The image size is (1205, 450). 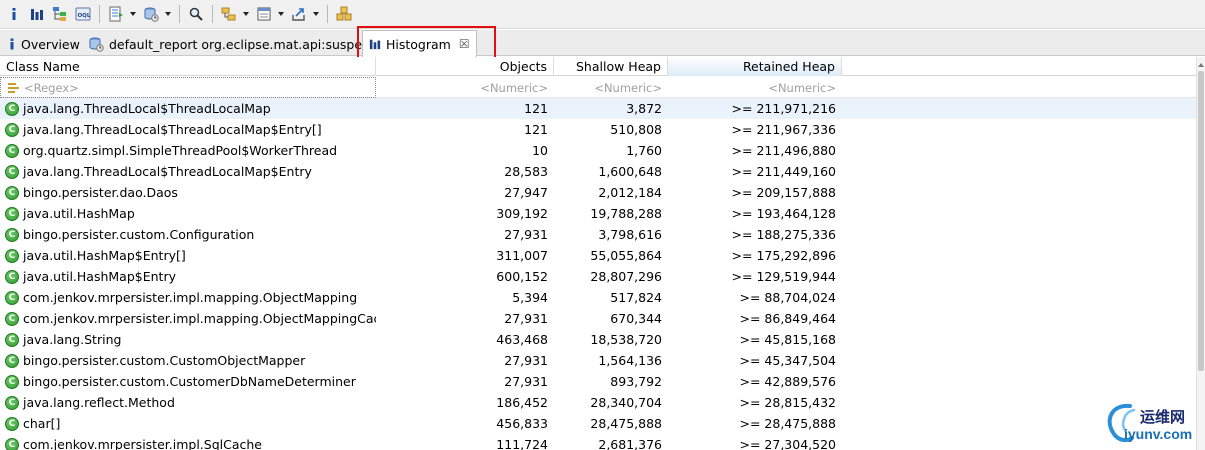 I want to click on class-name-cell: Cjava.util.HashMap, so click(x=188, y=213).